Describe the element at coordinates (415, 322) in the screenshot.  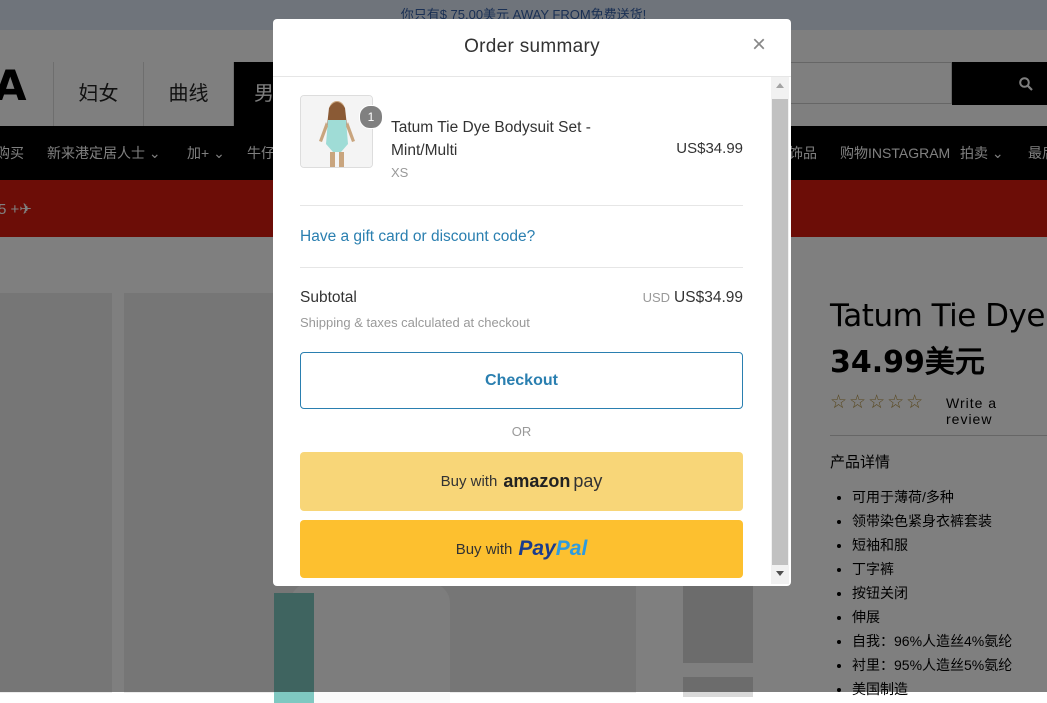
I see `shipping-note: Shipping & taxes calculated at checkout` at that location.